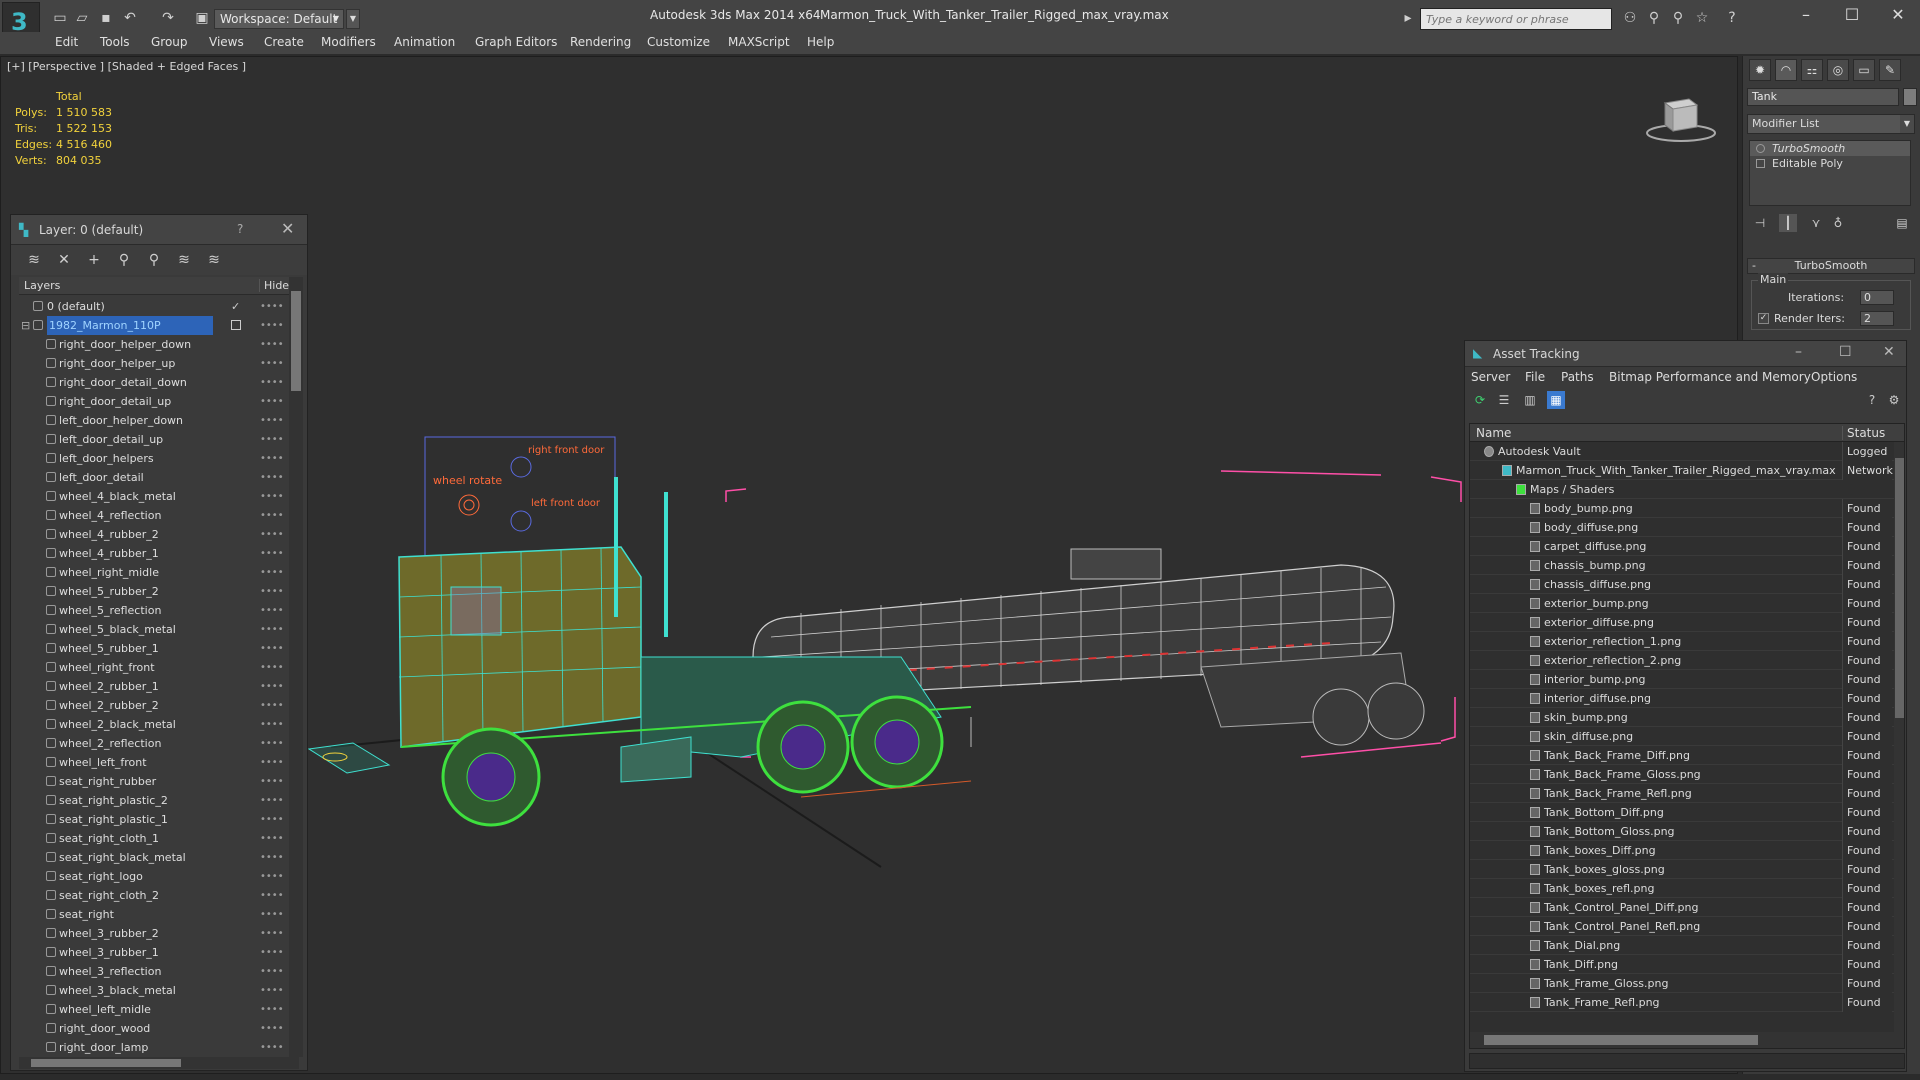 This screenshot has height=1080, width=1920. I want to click on layer-object-row: wheel_right_front ••••, so click(153, 667).